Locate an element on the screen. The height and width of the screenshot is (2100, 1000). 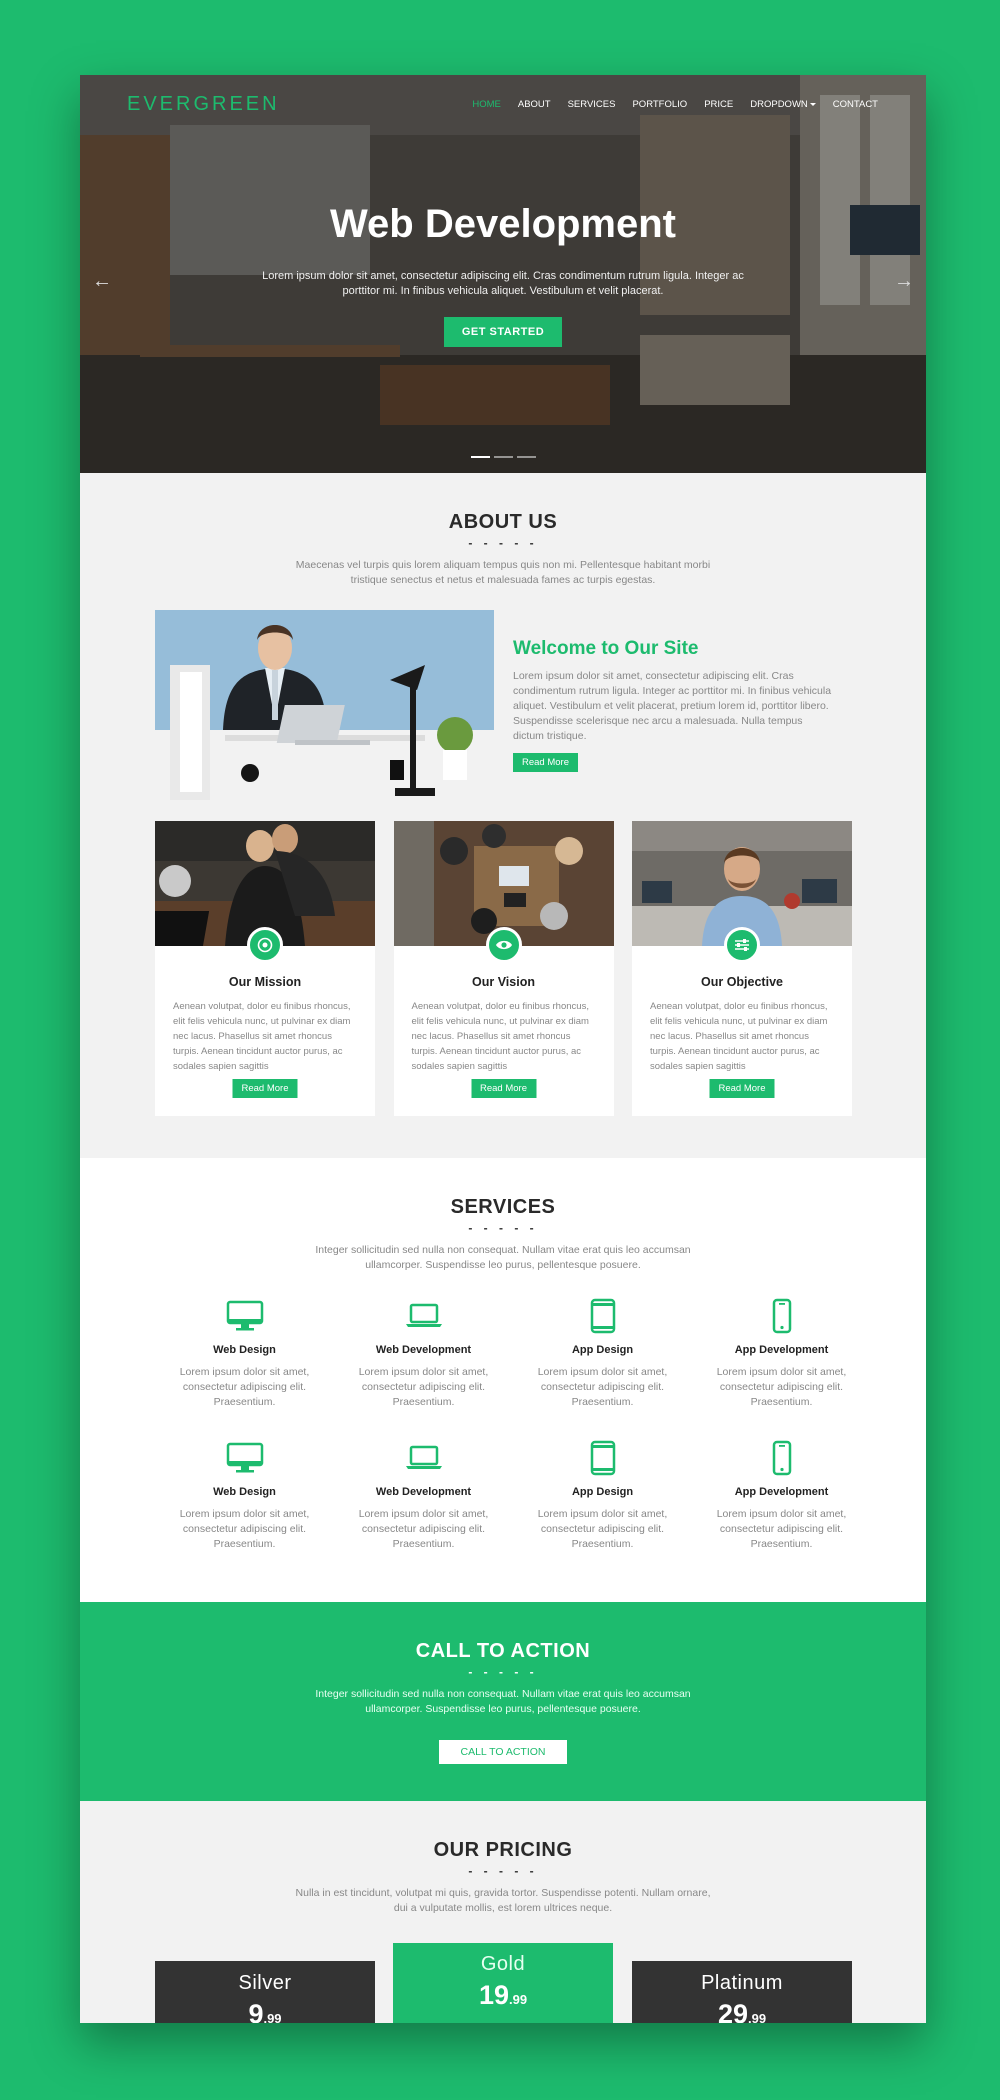
services-title: SERVICES is located at coordinates (503, 1207).